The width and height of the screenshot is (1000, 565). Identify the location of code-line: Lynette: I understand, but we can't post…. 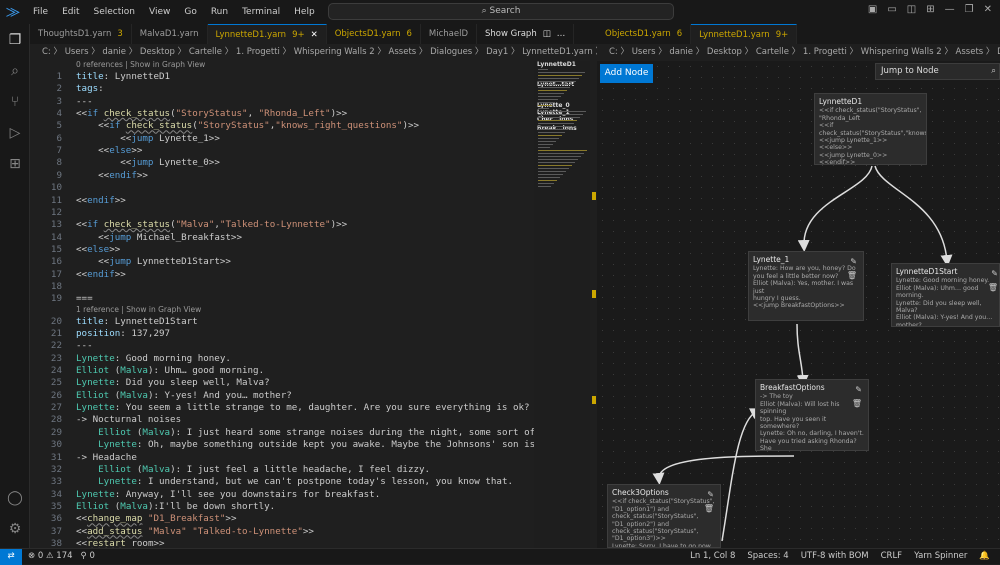
(294, 481).